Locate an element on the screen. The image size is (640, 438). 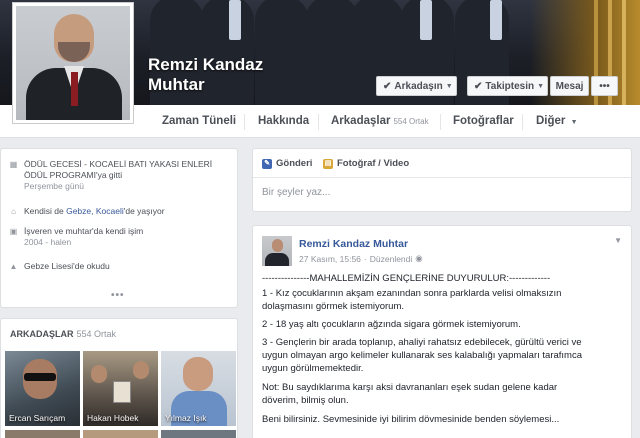
tab-friends-count: 554 Ortak is located at coordinates (411, 121).